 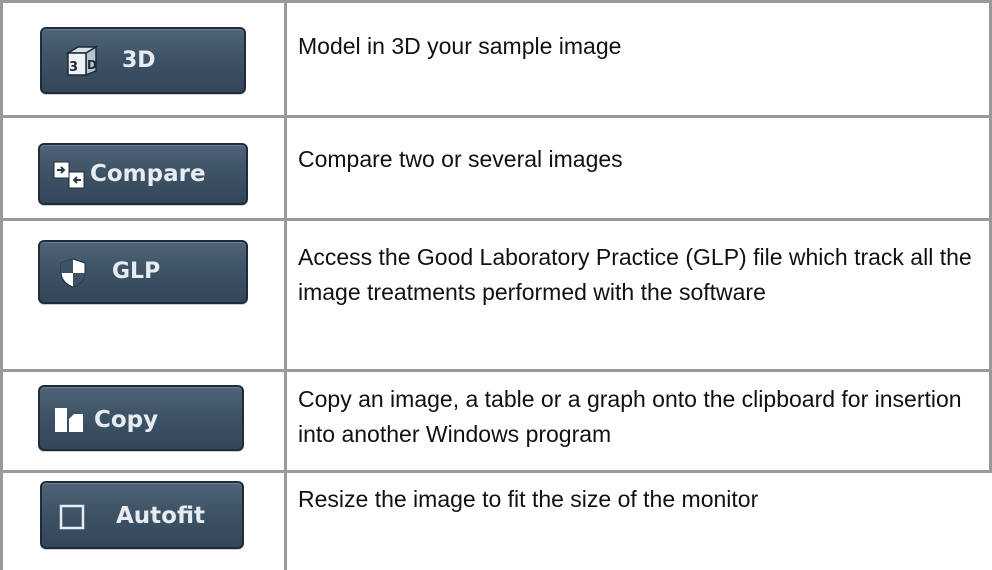 I want to click on compare-button: Compare, so click(x=143, y=174).